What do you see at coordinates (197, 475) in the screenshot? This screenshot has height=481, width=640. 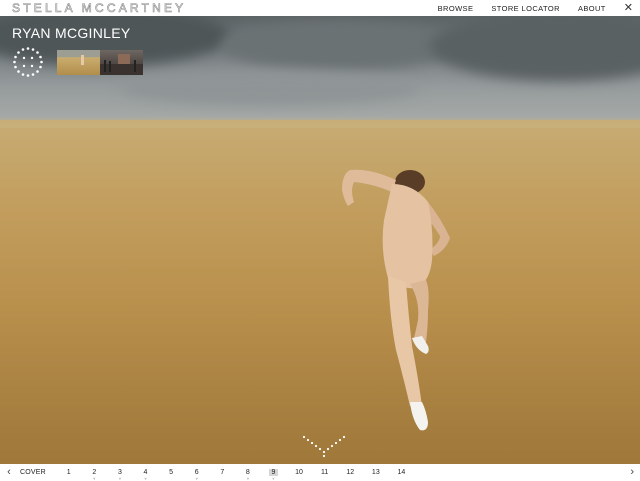 I see `pager-page-6: 6 ˅` at bounding box center [197, 475].